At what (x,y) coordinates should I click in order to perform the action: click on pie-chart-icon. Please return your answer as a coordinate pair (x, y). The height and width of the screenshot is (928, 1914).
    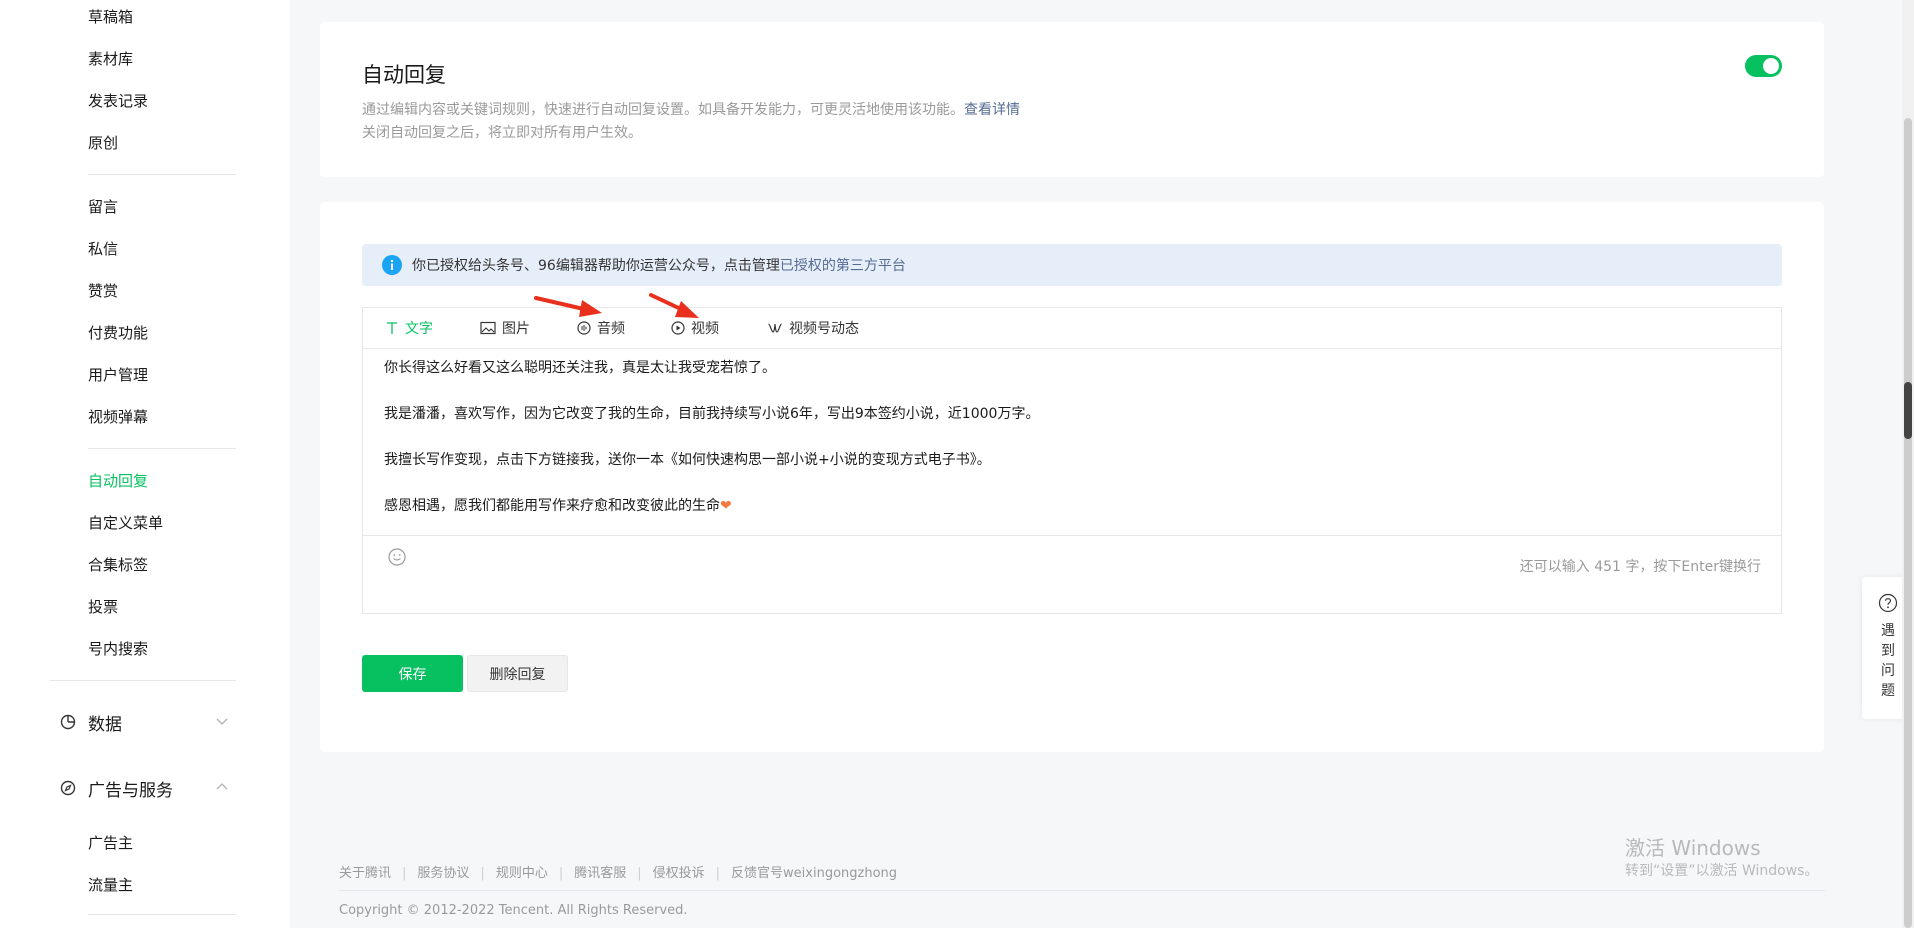
    Looking at the image, I should click on (68, 722).